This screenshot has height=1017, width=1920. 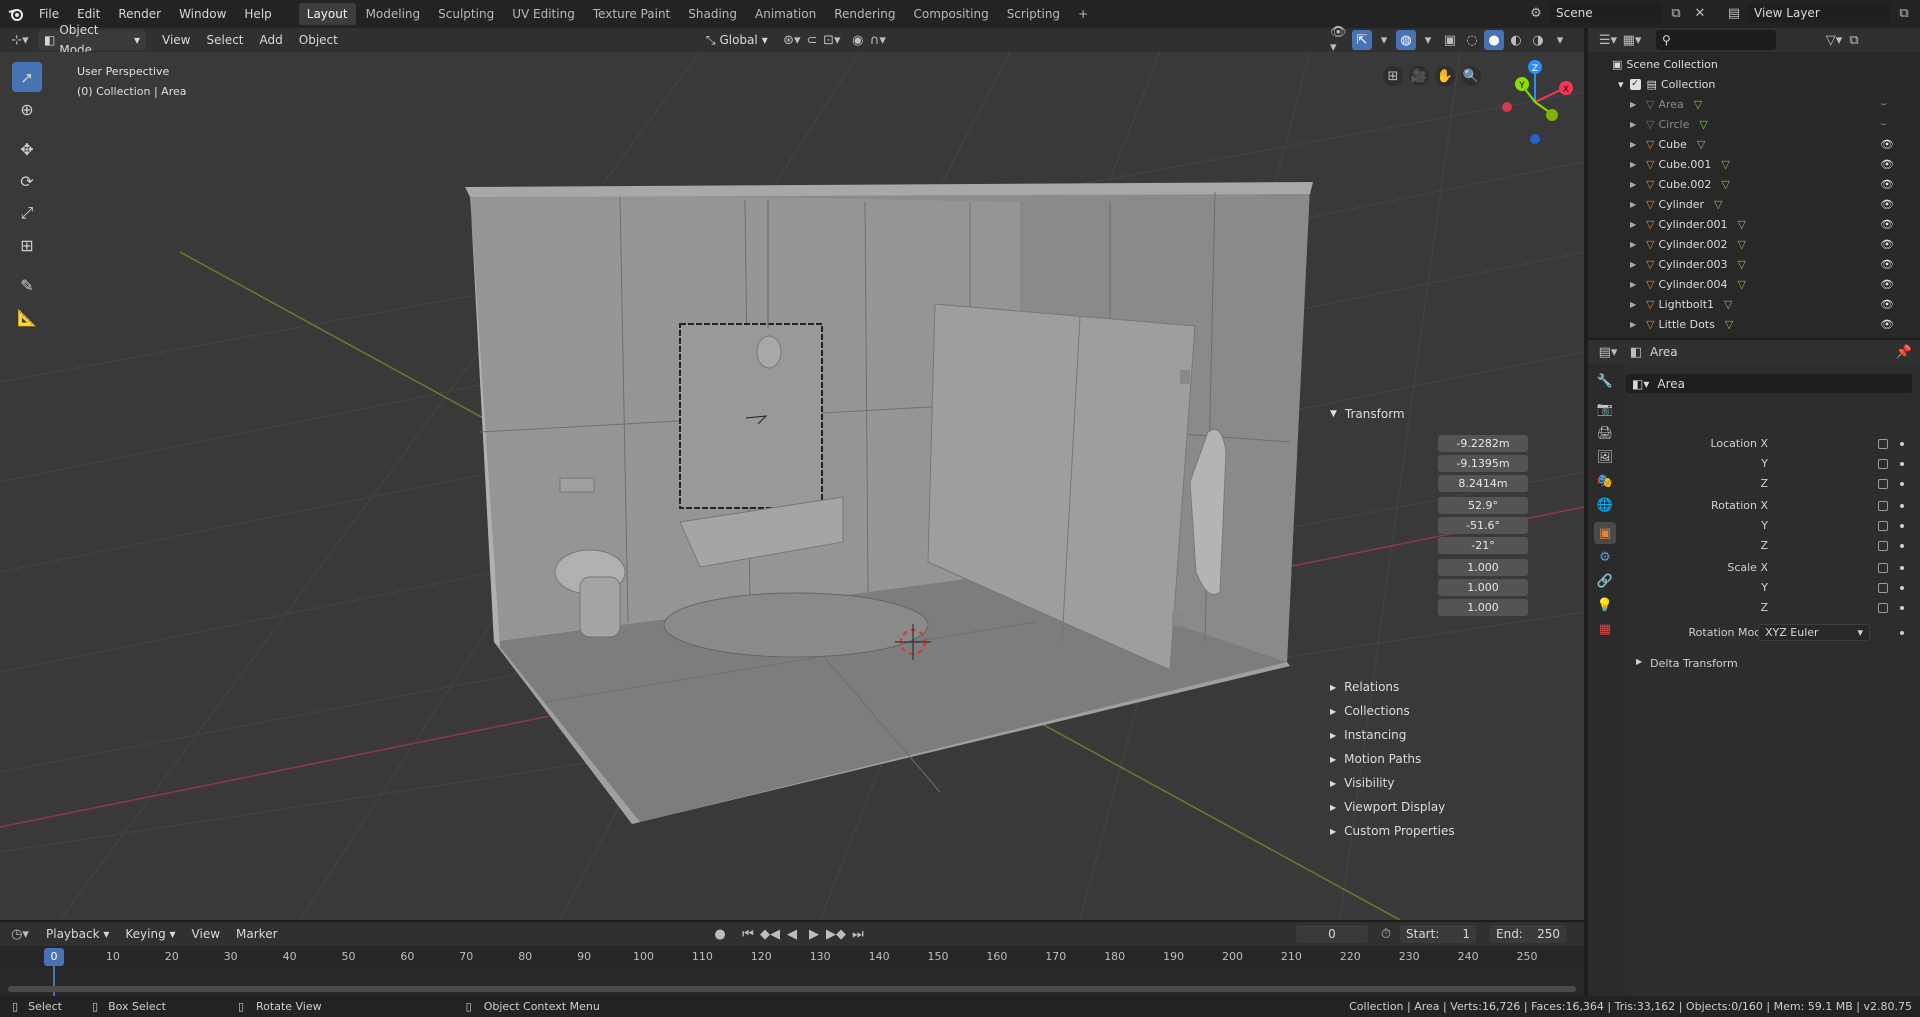 I want to click on outliner-item: ▶ ▽ Cylinder.002 ▽ 👁, so click(x=1765, y=244).